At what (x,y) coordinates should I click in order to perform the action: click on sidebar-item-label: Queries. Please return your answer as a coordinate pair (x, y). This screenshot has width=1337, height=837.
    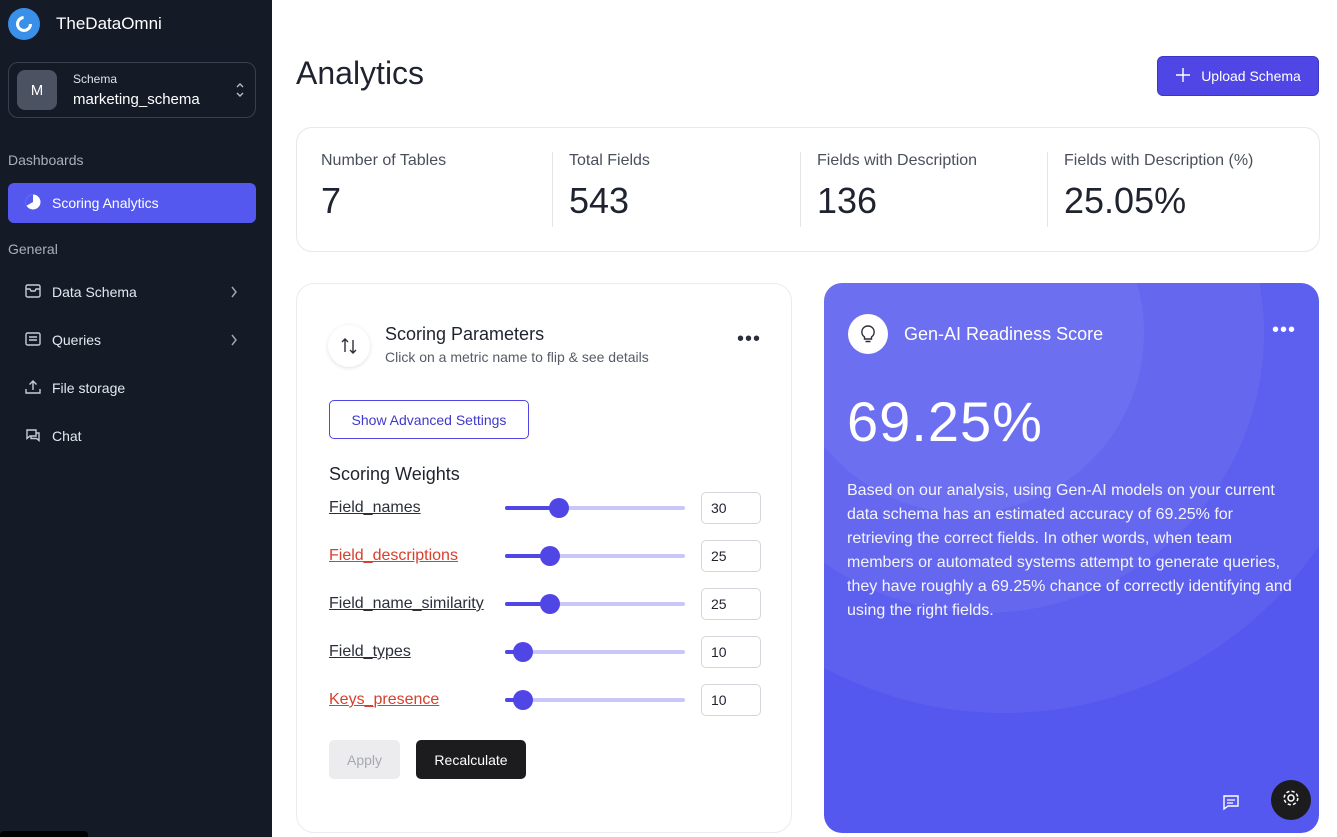
    Looking at the image, I should click on (77, 340).